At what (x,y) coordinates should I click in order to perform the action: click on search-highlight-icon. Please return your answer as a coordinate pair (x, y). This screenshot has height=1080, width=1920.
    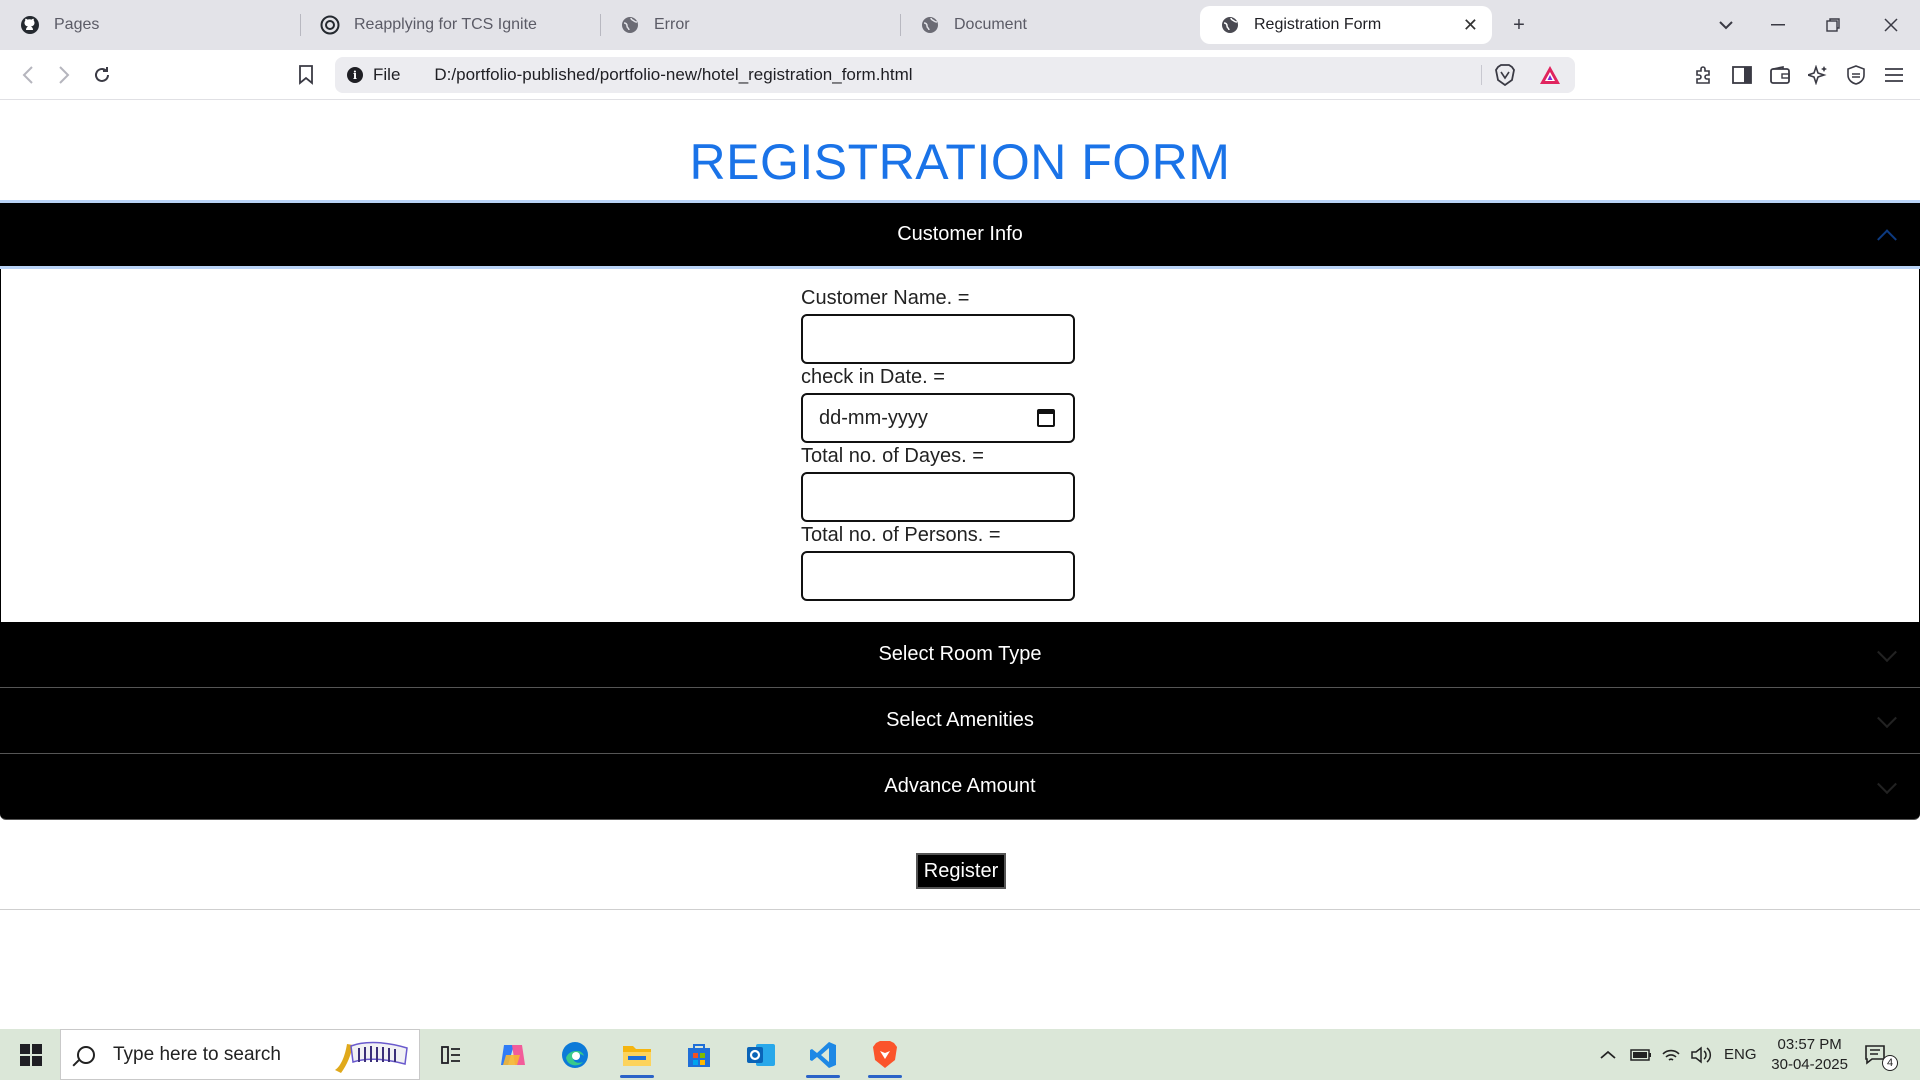
    Looking at the image, I should click on (371, 1057).